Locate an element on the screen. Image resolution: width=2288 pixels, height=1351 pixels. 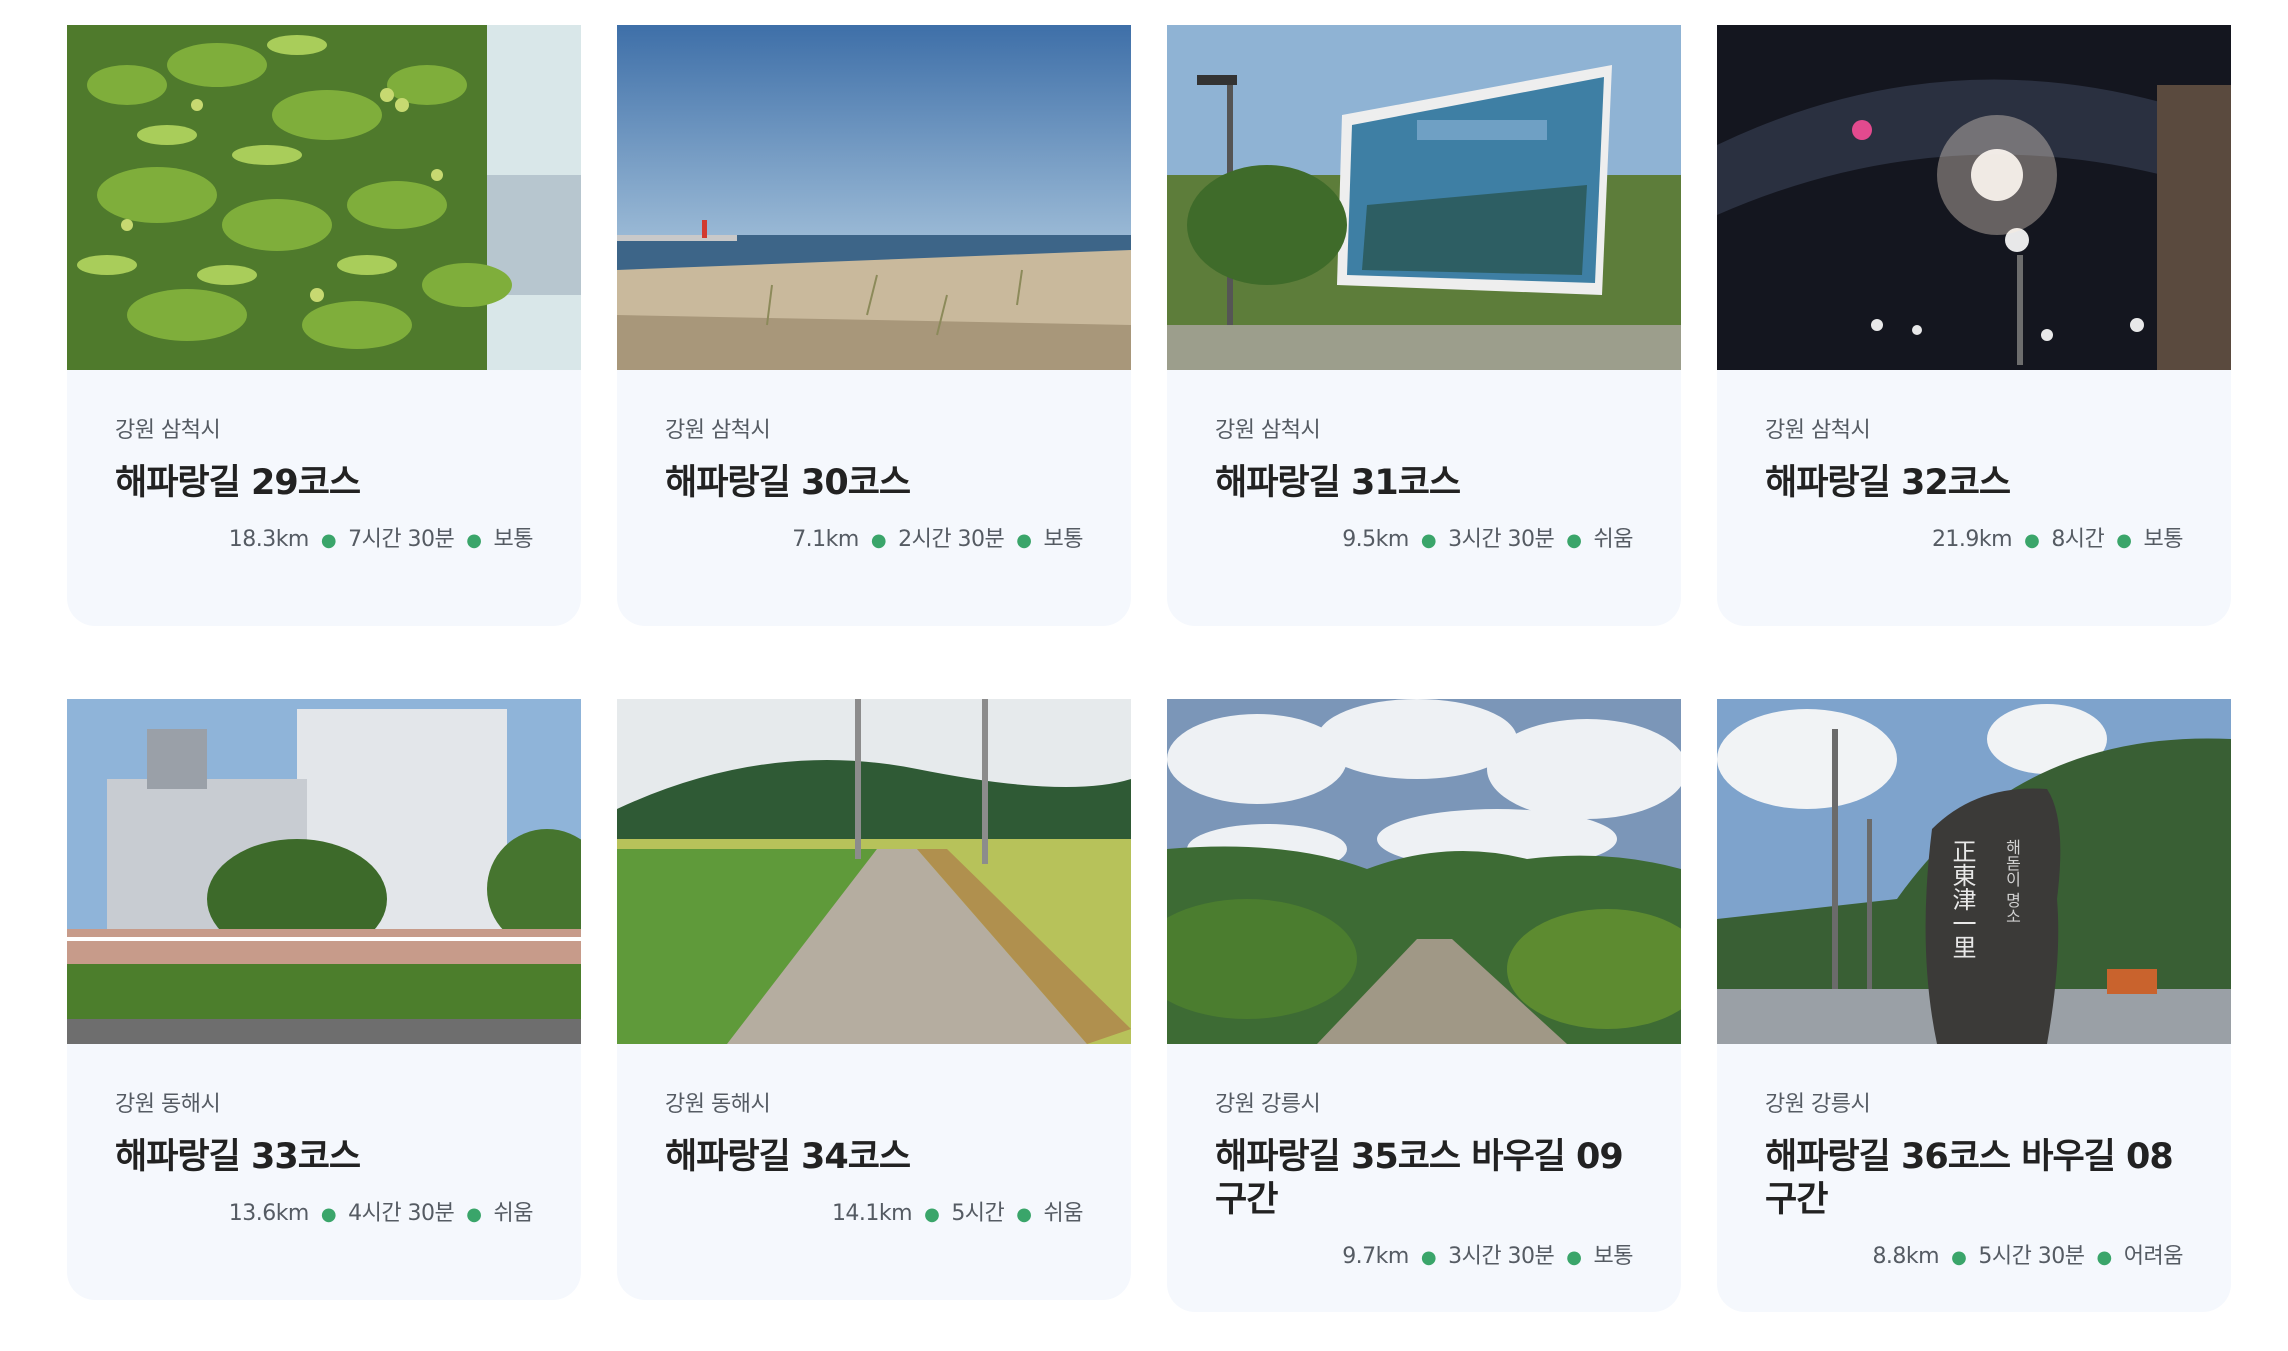
course-distance: 14.1km is located at coordinates (872, 1213).